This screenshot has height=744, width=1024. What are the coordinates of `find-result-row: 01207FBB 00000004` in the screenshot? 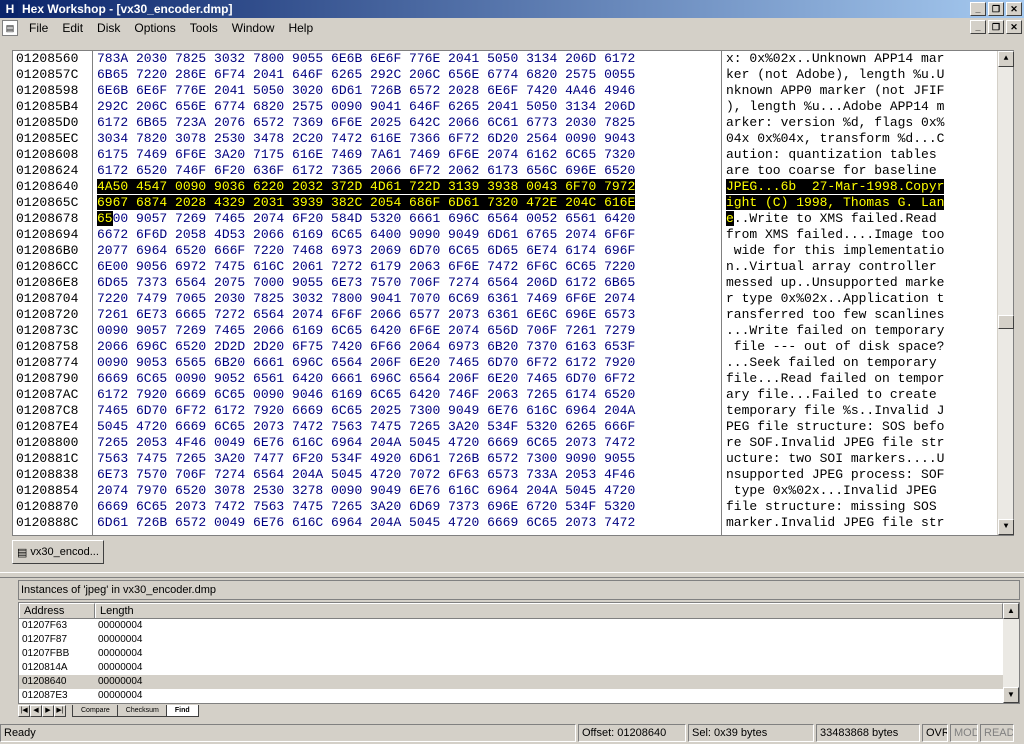 It's located at (519, 654).